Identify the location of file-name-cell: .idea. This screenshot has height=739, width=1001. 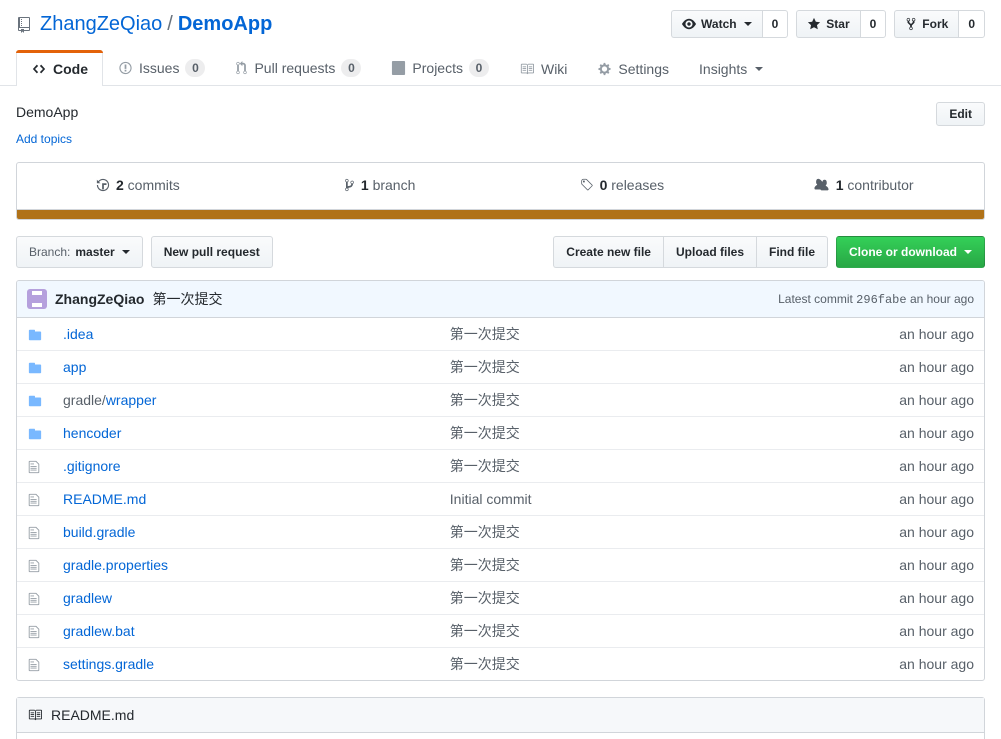
(246, 334).